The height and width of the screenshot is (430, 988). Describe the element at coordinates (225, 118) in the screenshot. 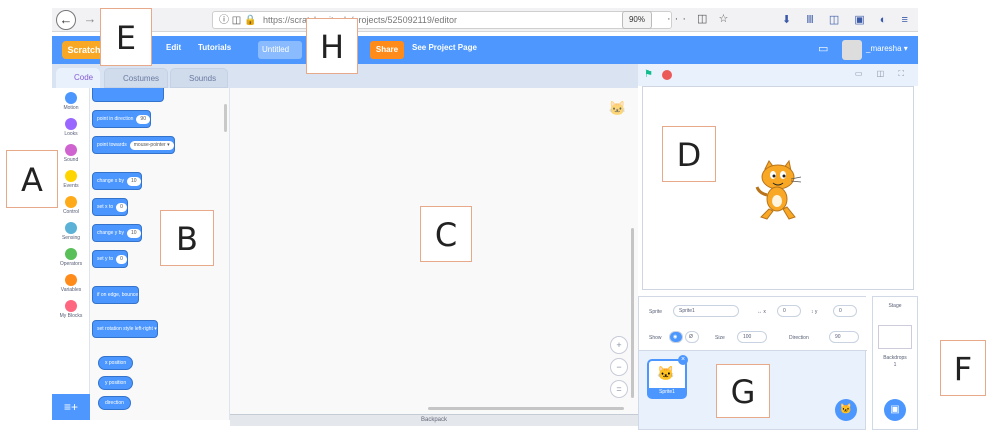

I see `palette-scrollbar` at that location.